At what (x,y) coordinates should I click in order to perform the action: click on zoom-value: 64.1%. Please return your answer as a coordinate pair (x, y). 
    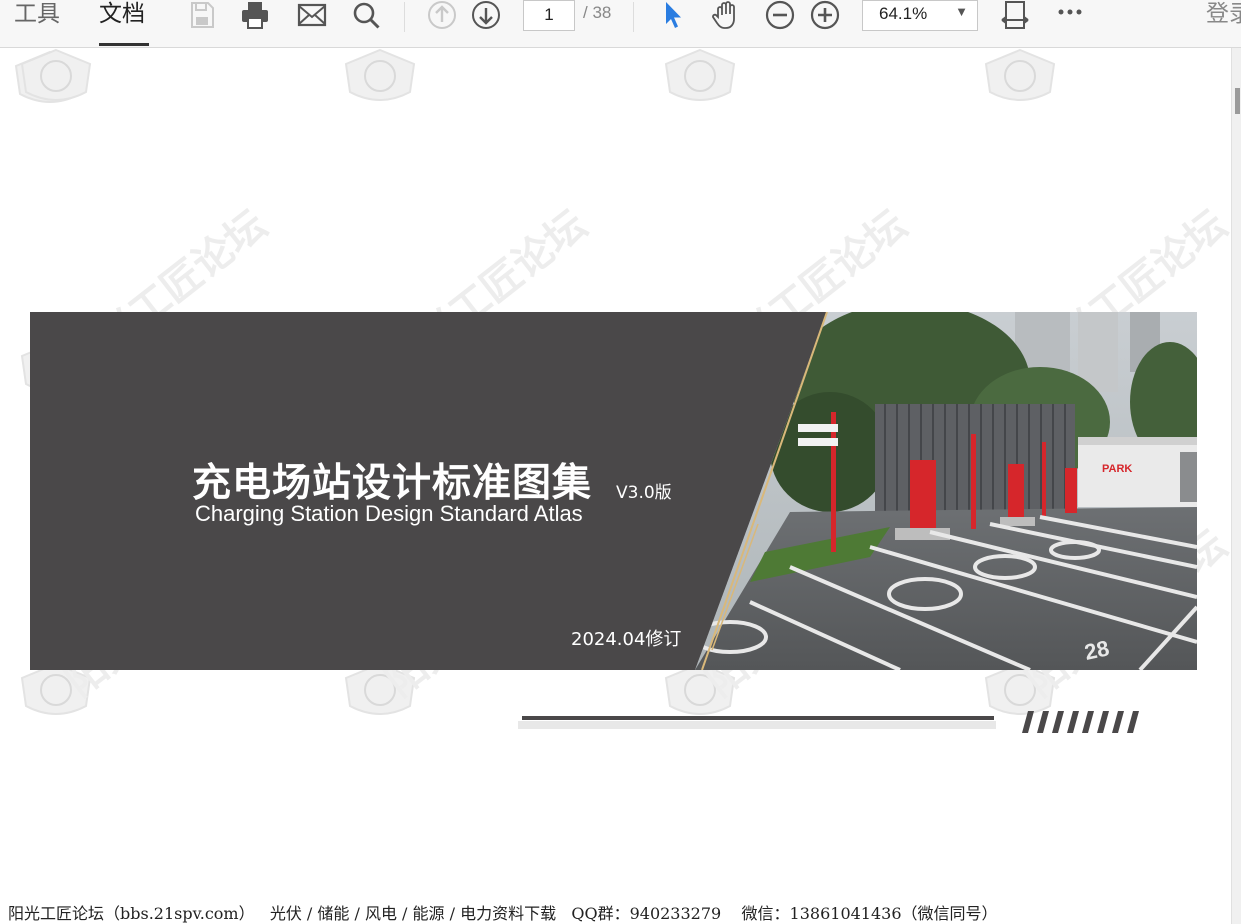
    Looking at the image, I should click on (903, 13).